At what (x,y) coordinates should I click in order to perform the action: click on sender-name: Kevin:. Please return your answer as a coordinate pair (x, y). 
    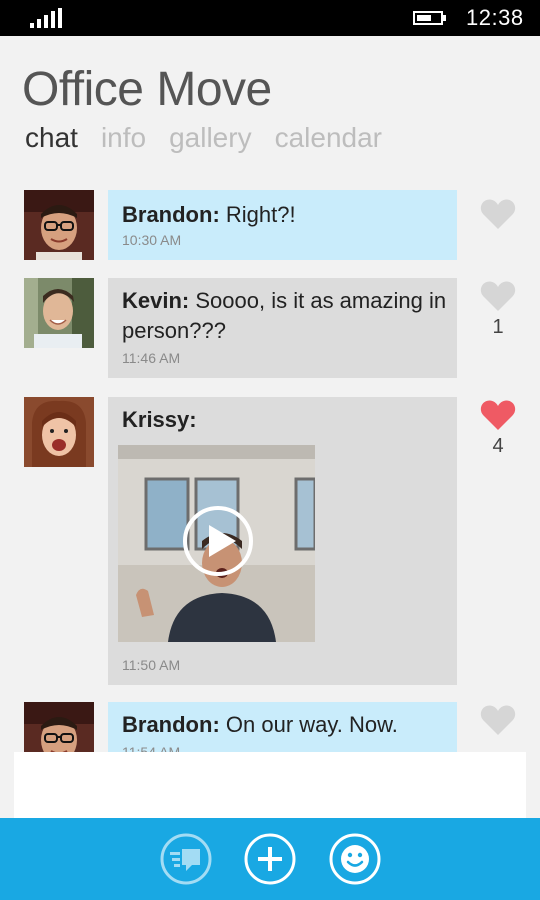
    Looking at the image, I should click on (156, 300).